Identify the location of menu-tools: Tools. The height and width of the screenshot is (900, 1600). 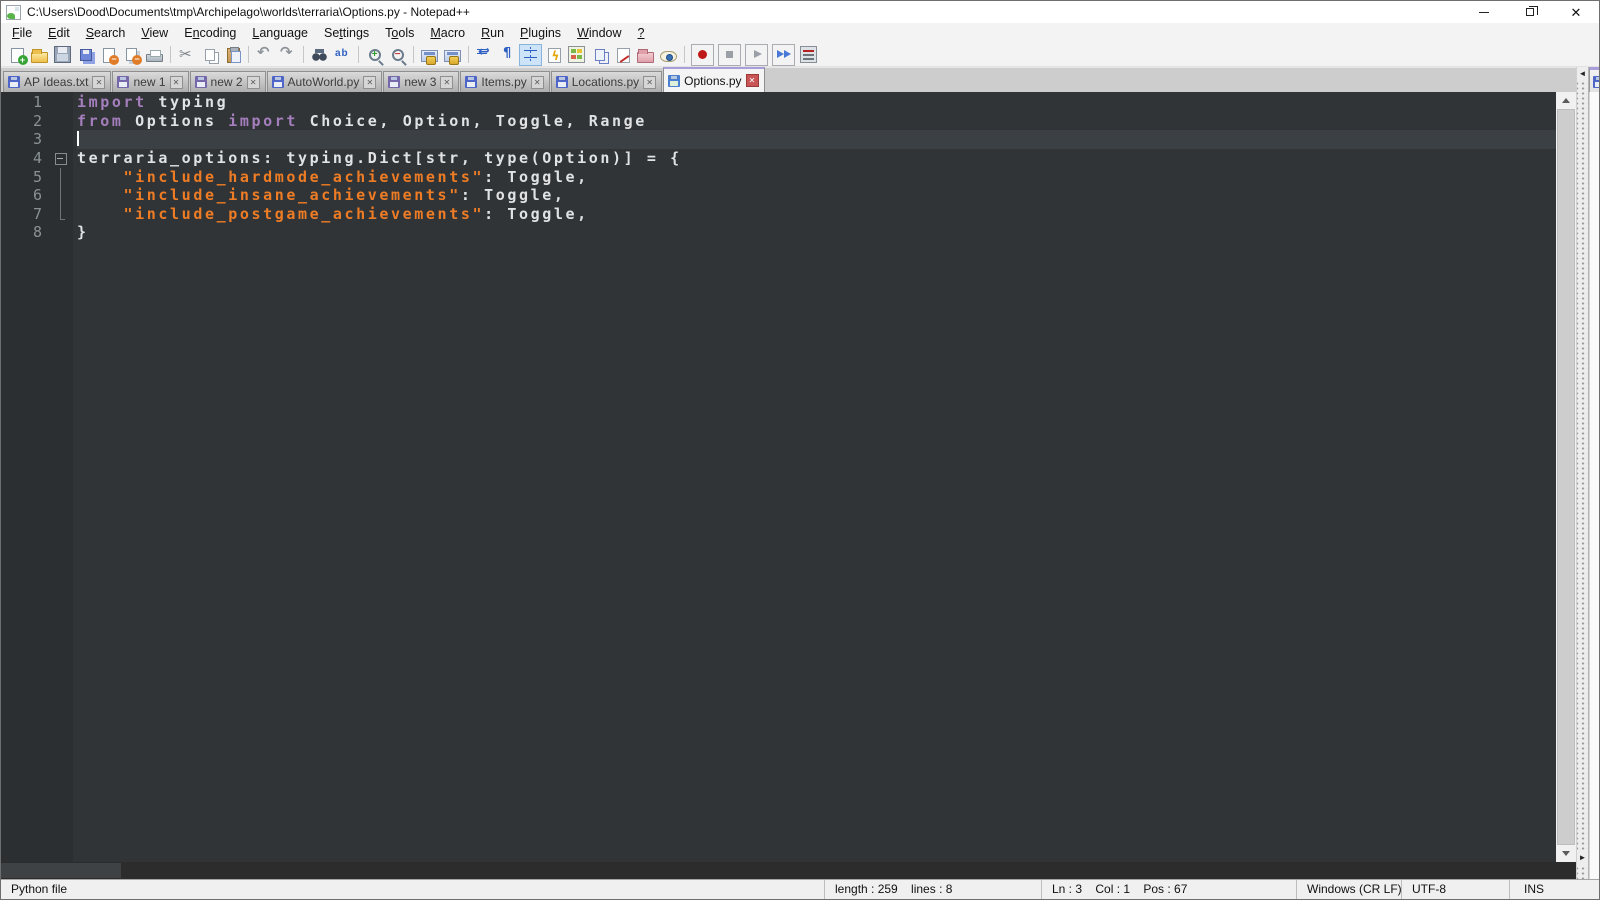
(399, 33).